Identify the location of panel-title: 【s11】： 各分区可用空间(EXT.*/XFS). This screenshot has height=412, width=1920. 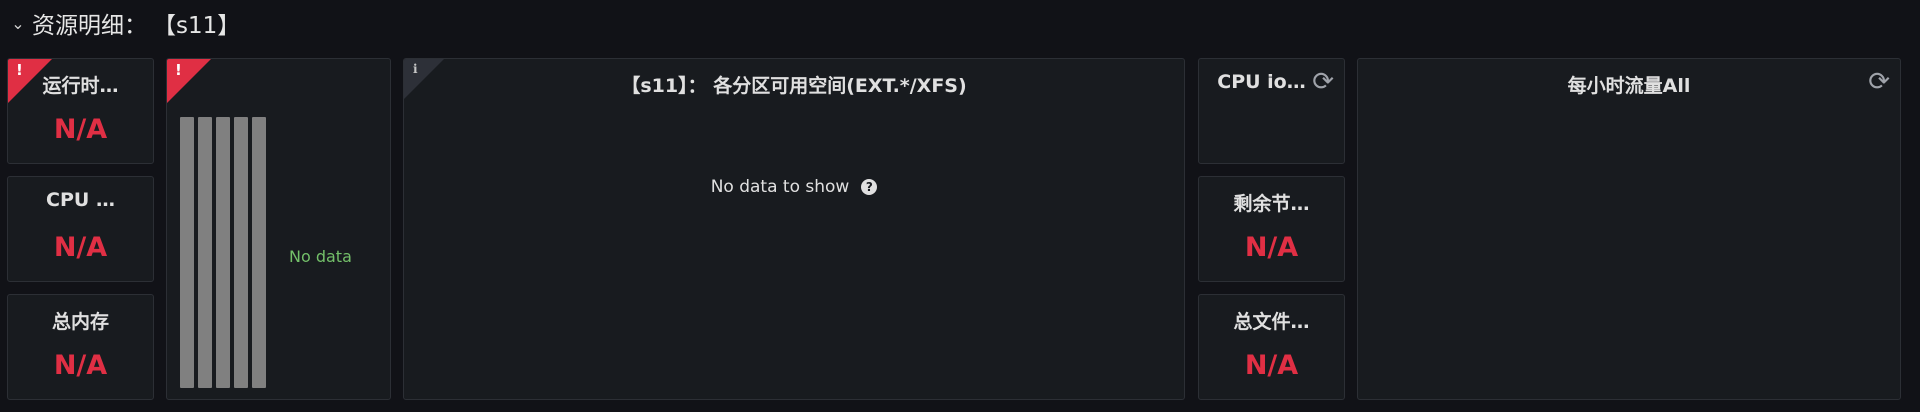
(794, 84).